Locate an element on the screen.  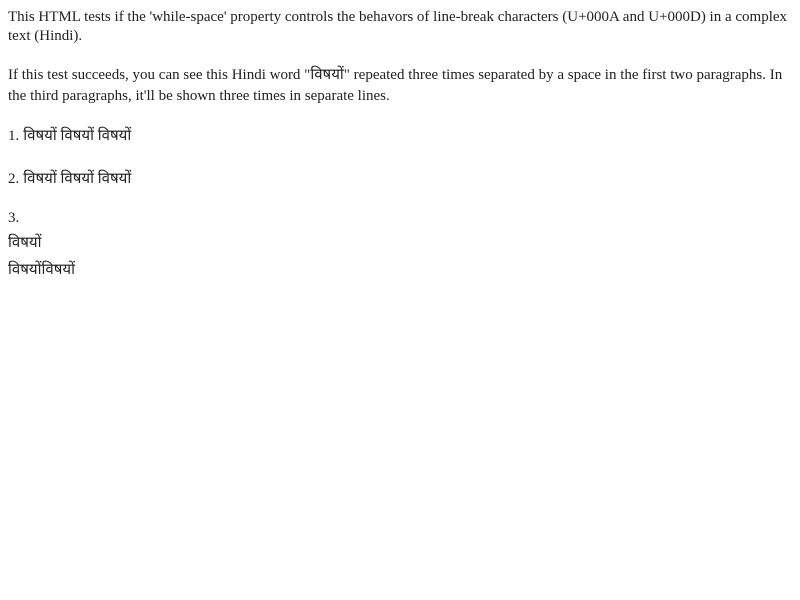
case-number: 2. is located at coordinates (14, 179).